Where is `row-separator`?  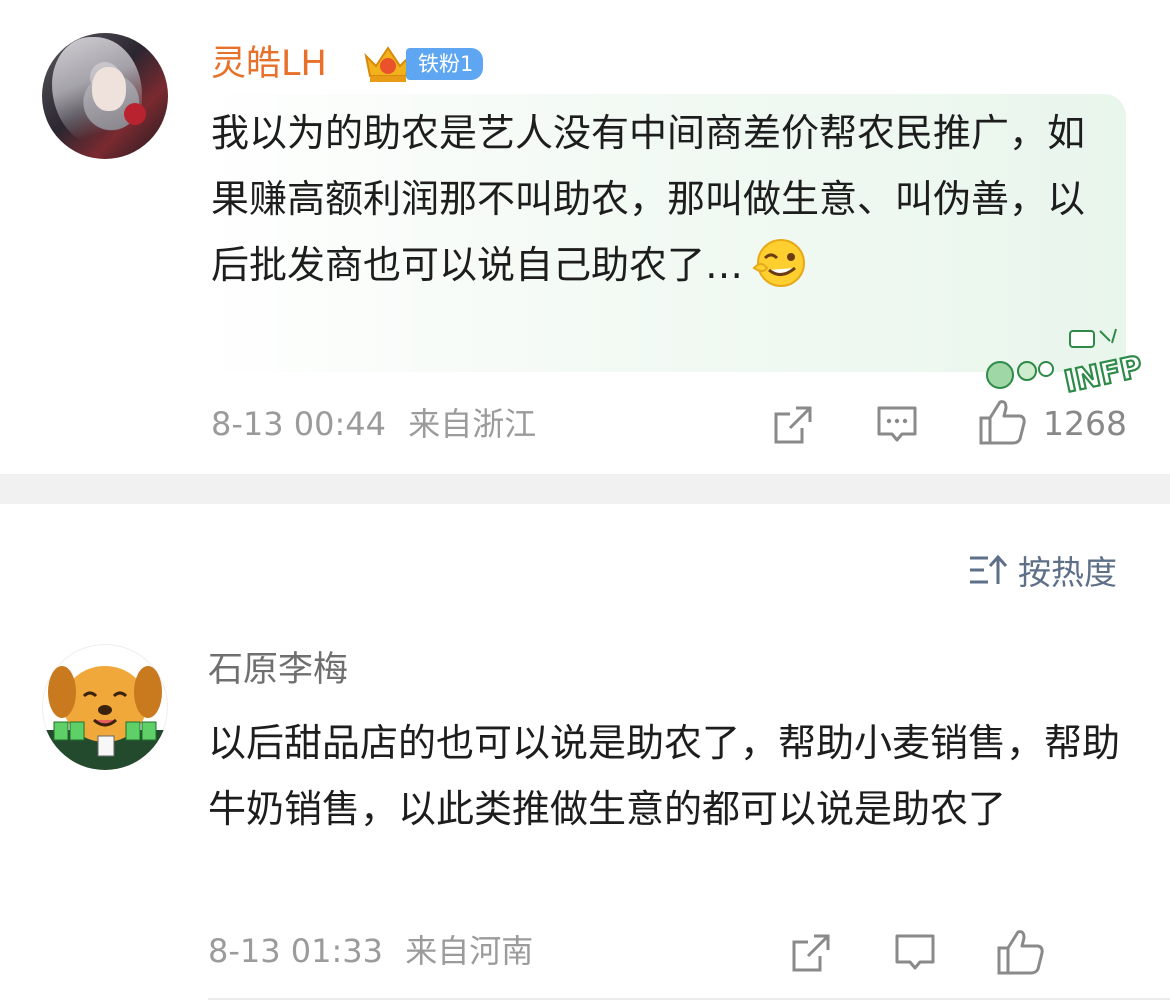
row-separator is located at coordinates (689, 999).